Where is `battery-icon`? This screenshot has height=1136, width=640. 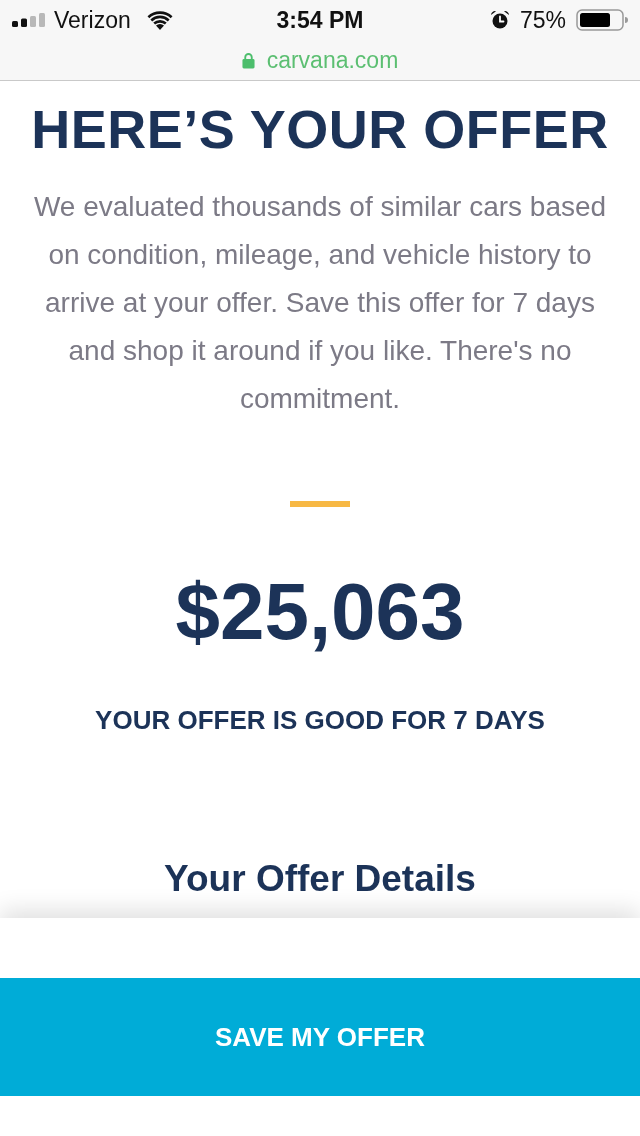
battery-icon is located at coordinates (602, 20).